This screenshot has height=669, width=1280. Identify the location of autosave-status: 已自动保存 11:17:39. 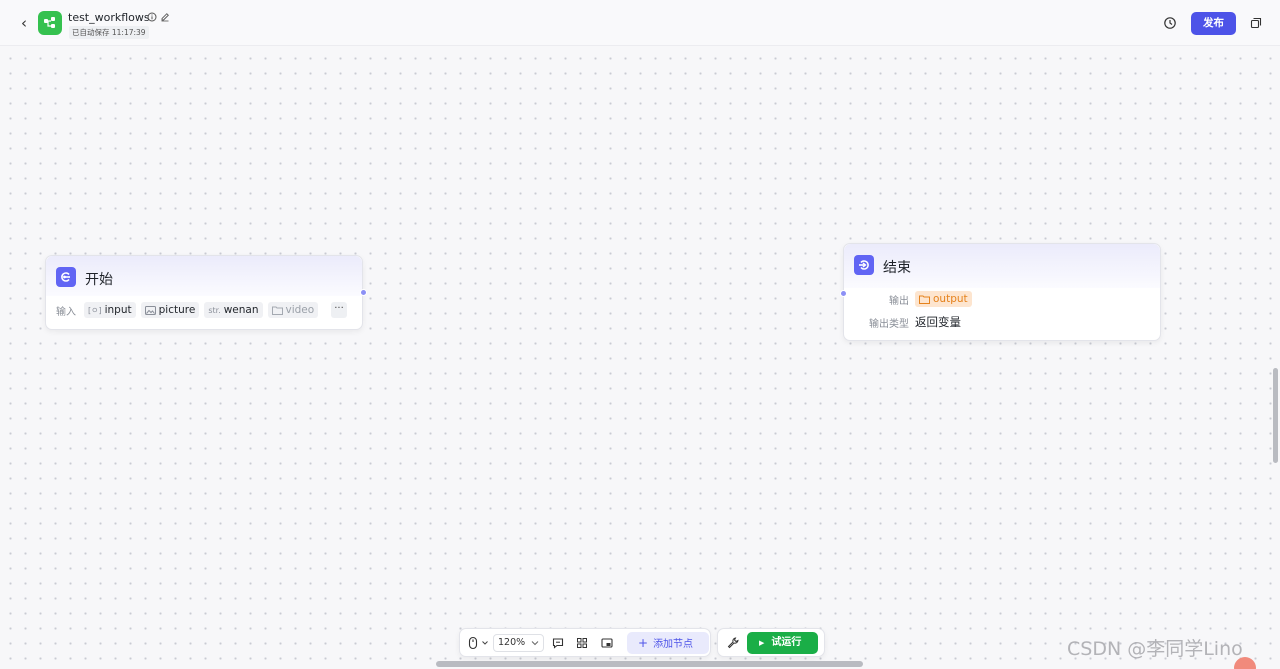
(109, 32).